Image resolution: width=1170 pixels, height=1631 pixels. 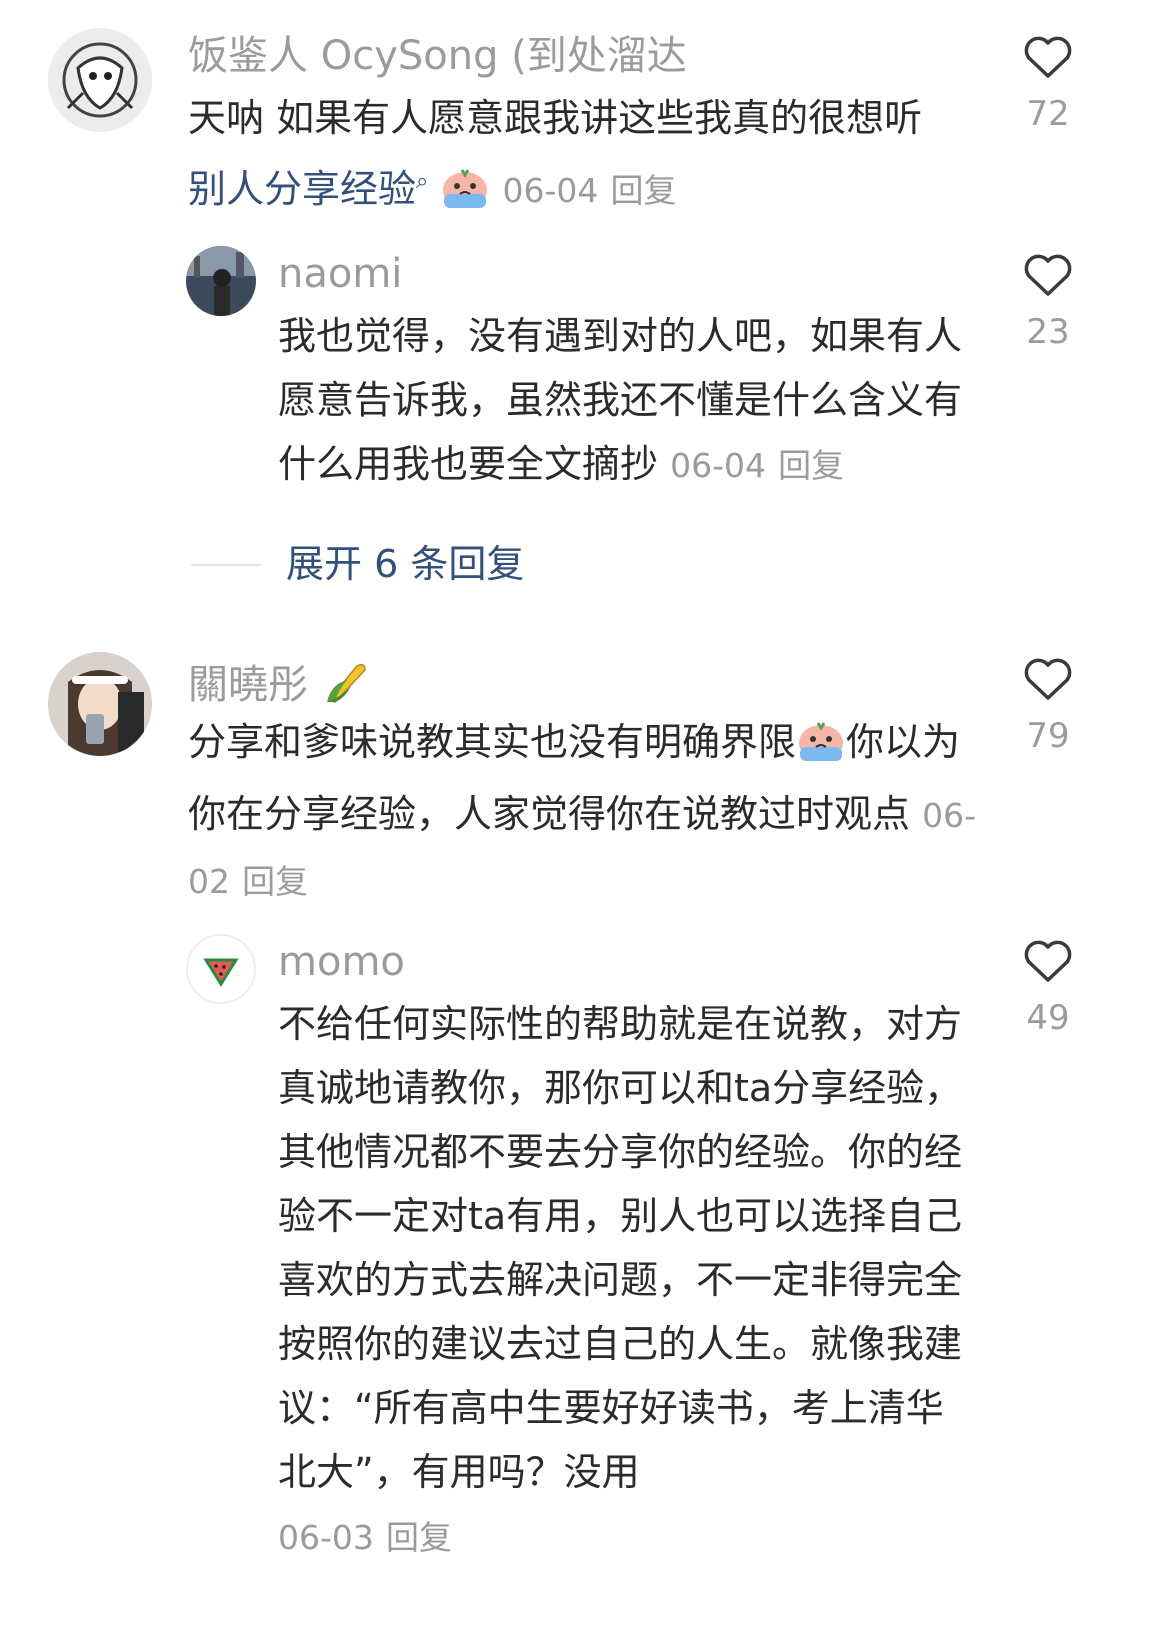 I want to click on username: momo, so click(x=341, y=962).